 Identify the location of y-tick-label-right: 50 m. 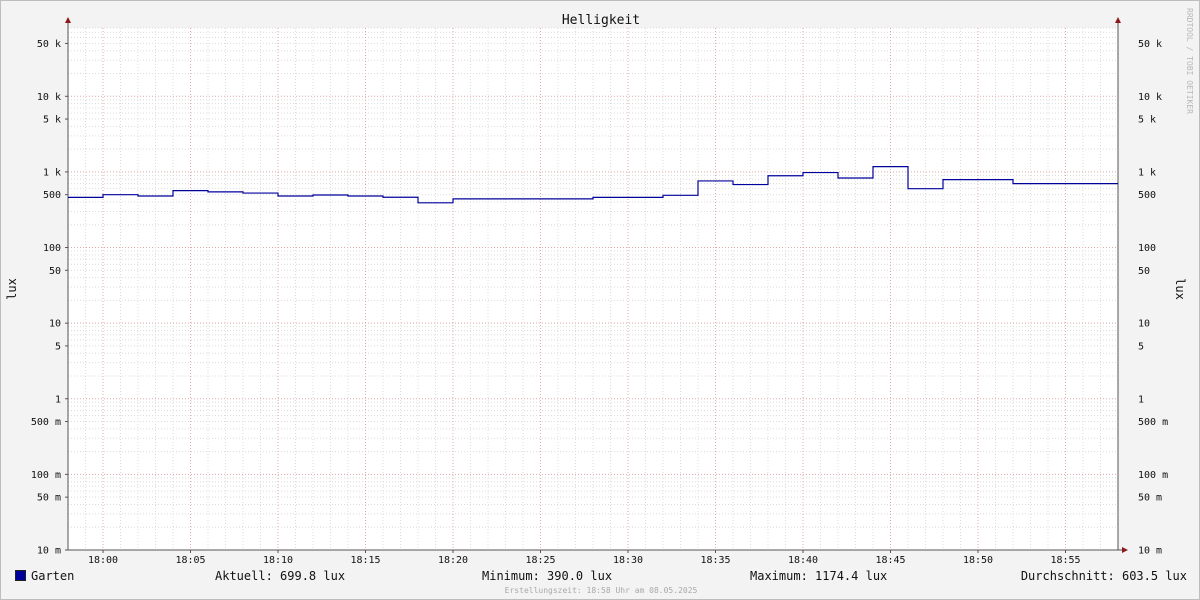
(1150, 498).